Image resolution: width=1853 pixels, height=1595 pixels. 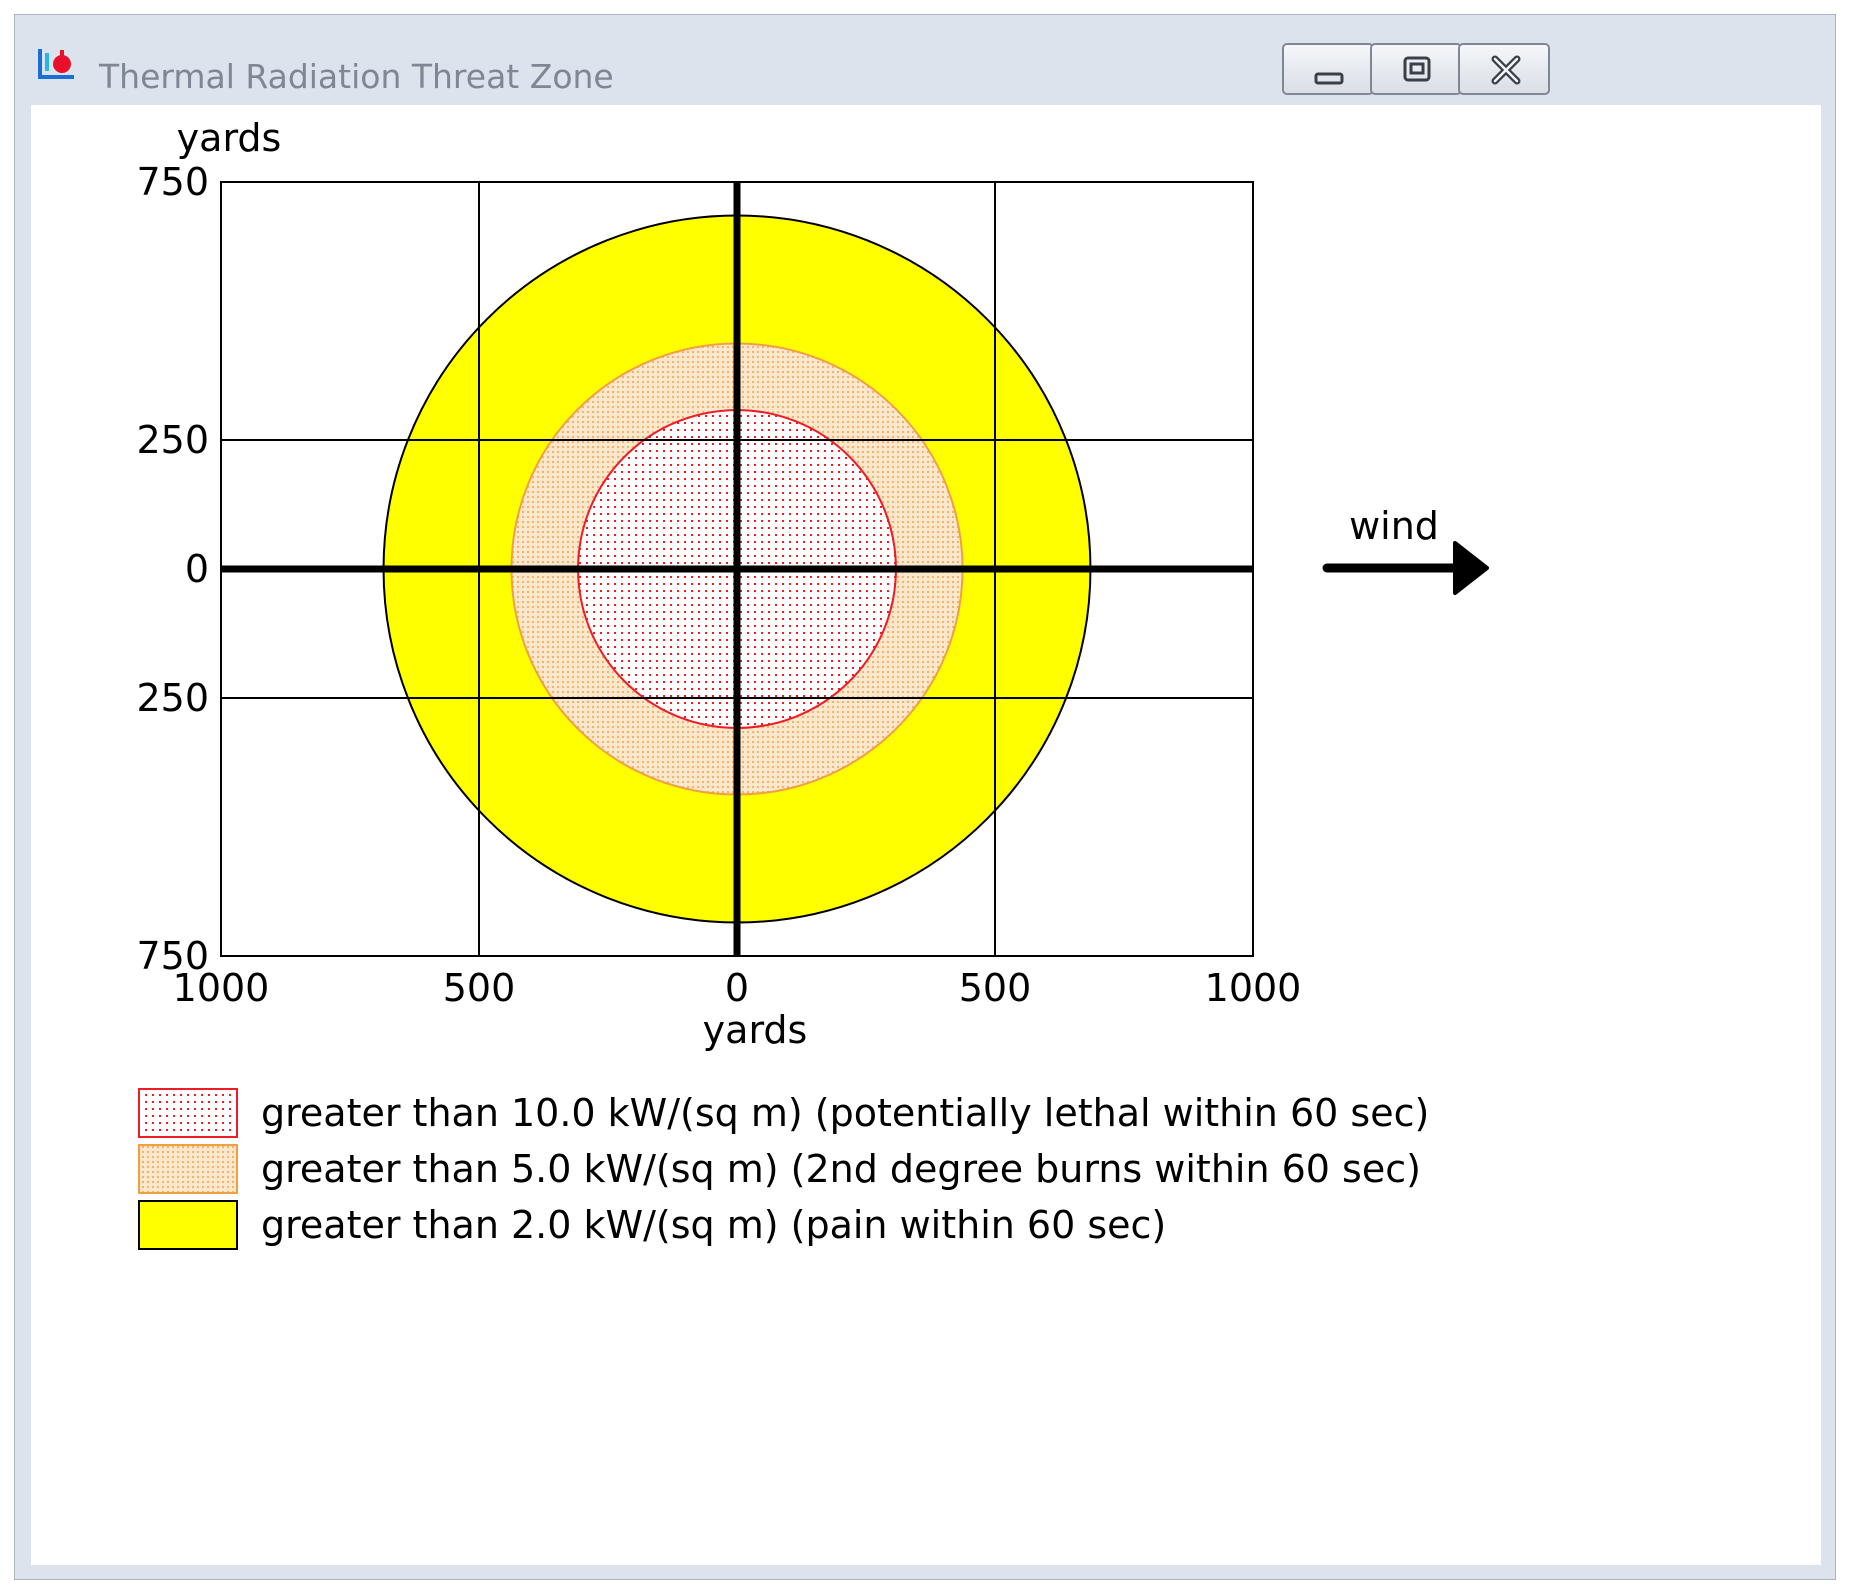 I want to click on legend-swatch-orange, so click(x=188, y=1169).